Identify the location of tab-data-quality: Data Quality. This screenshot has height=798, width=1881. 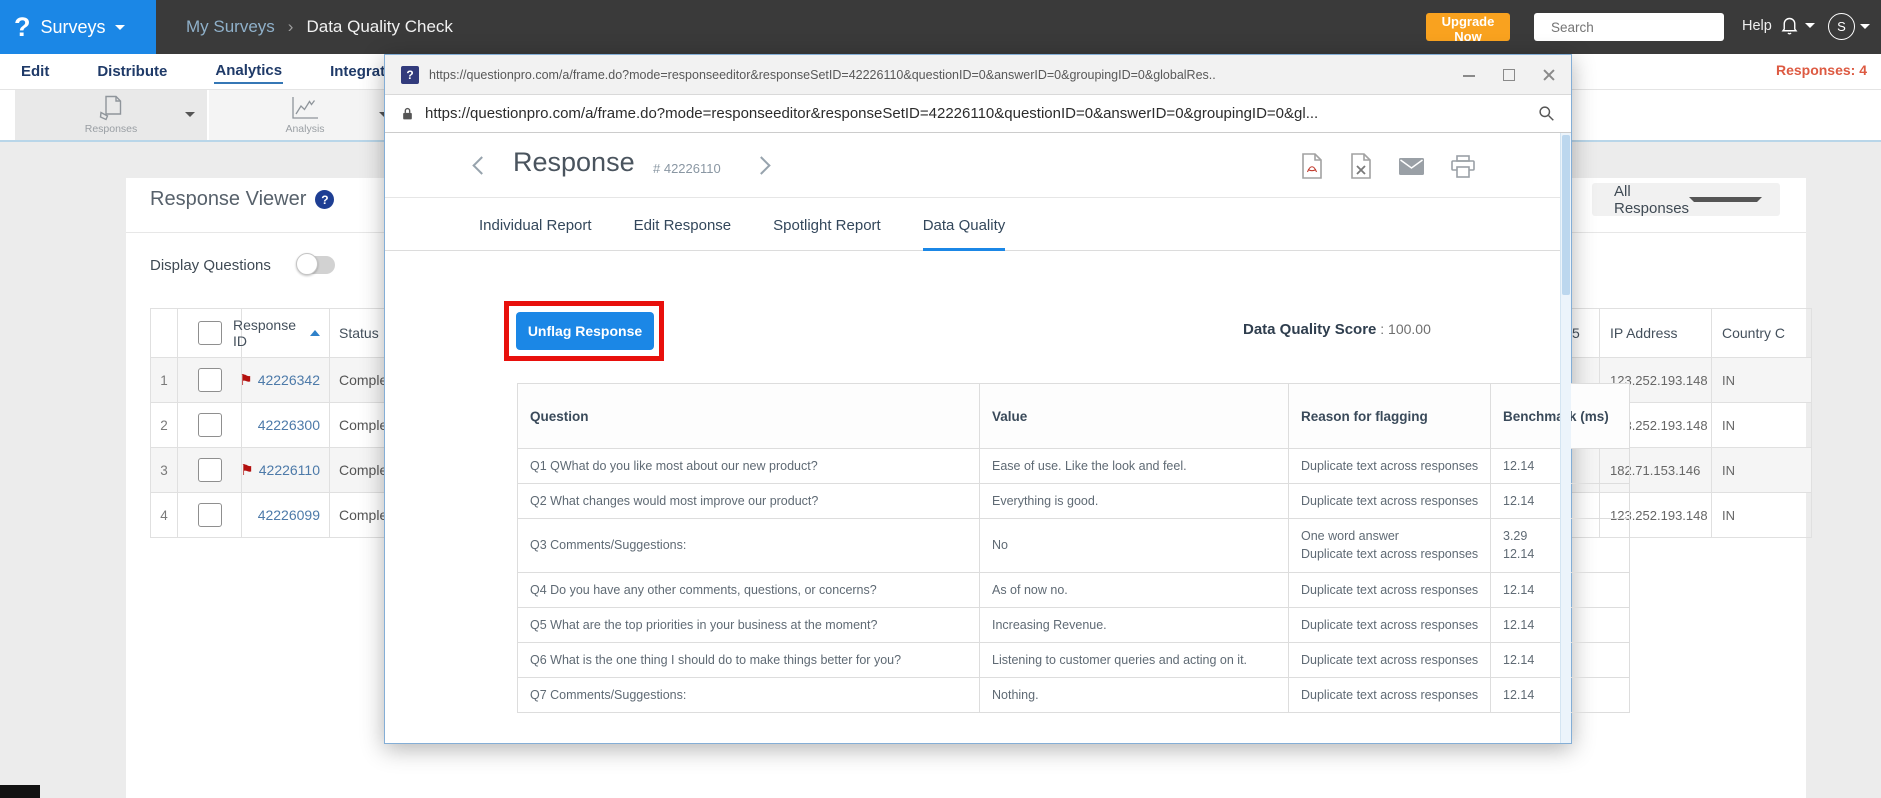
(964, 234).